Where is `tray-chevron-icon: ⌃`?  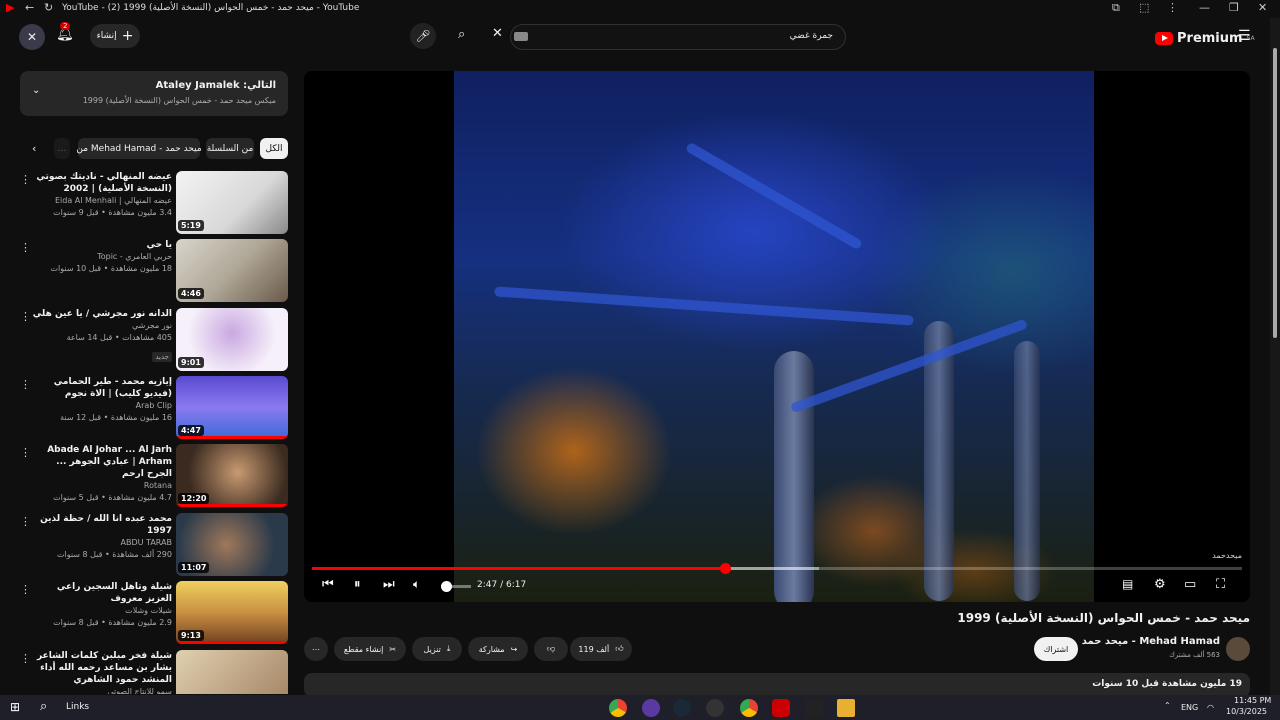
tray-chevron-icon: ⌃ is located at coordinates (1167, 705).